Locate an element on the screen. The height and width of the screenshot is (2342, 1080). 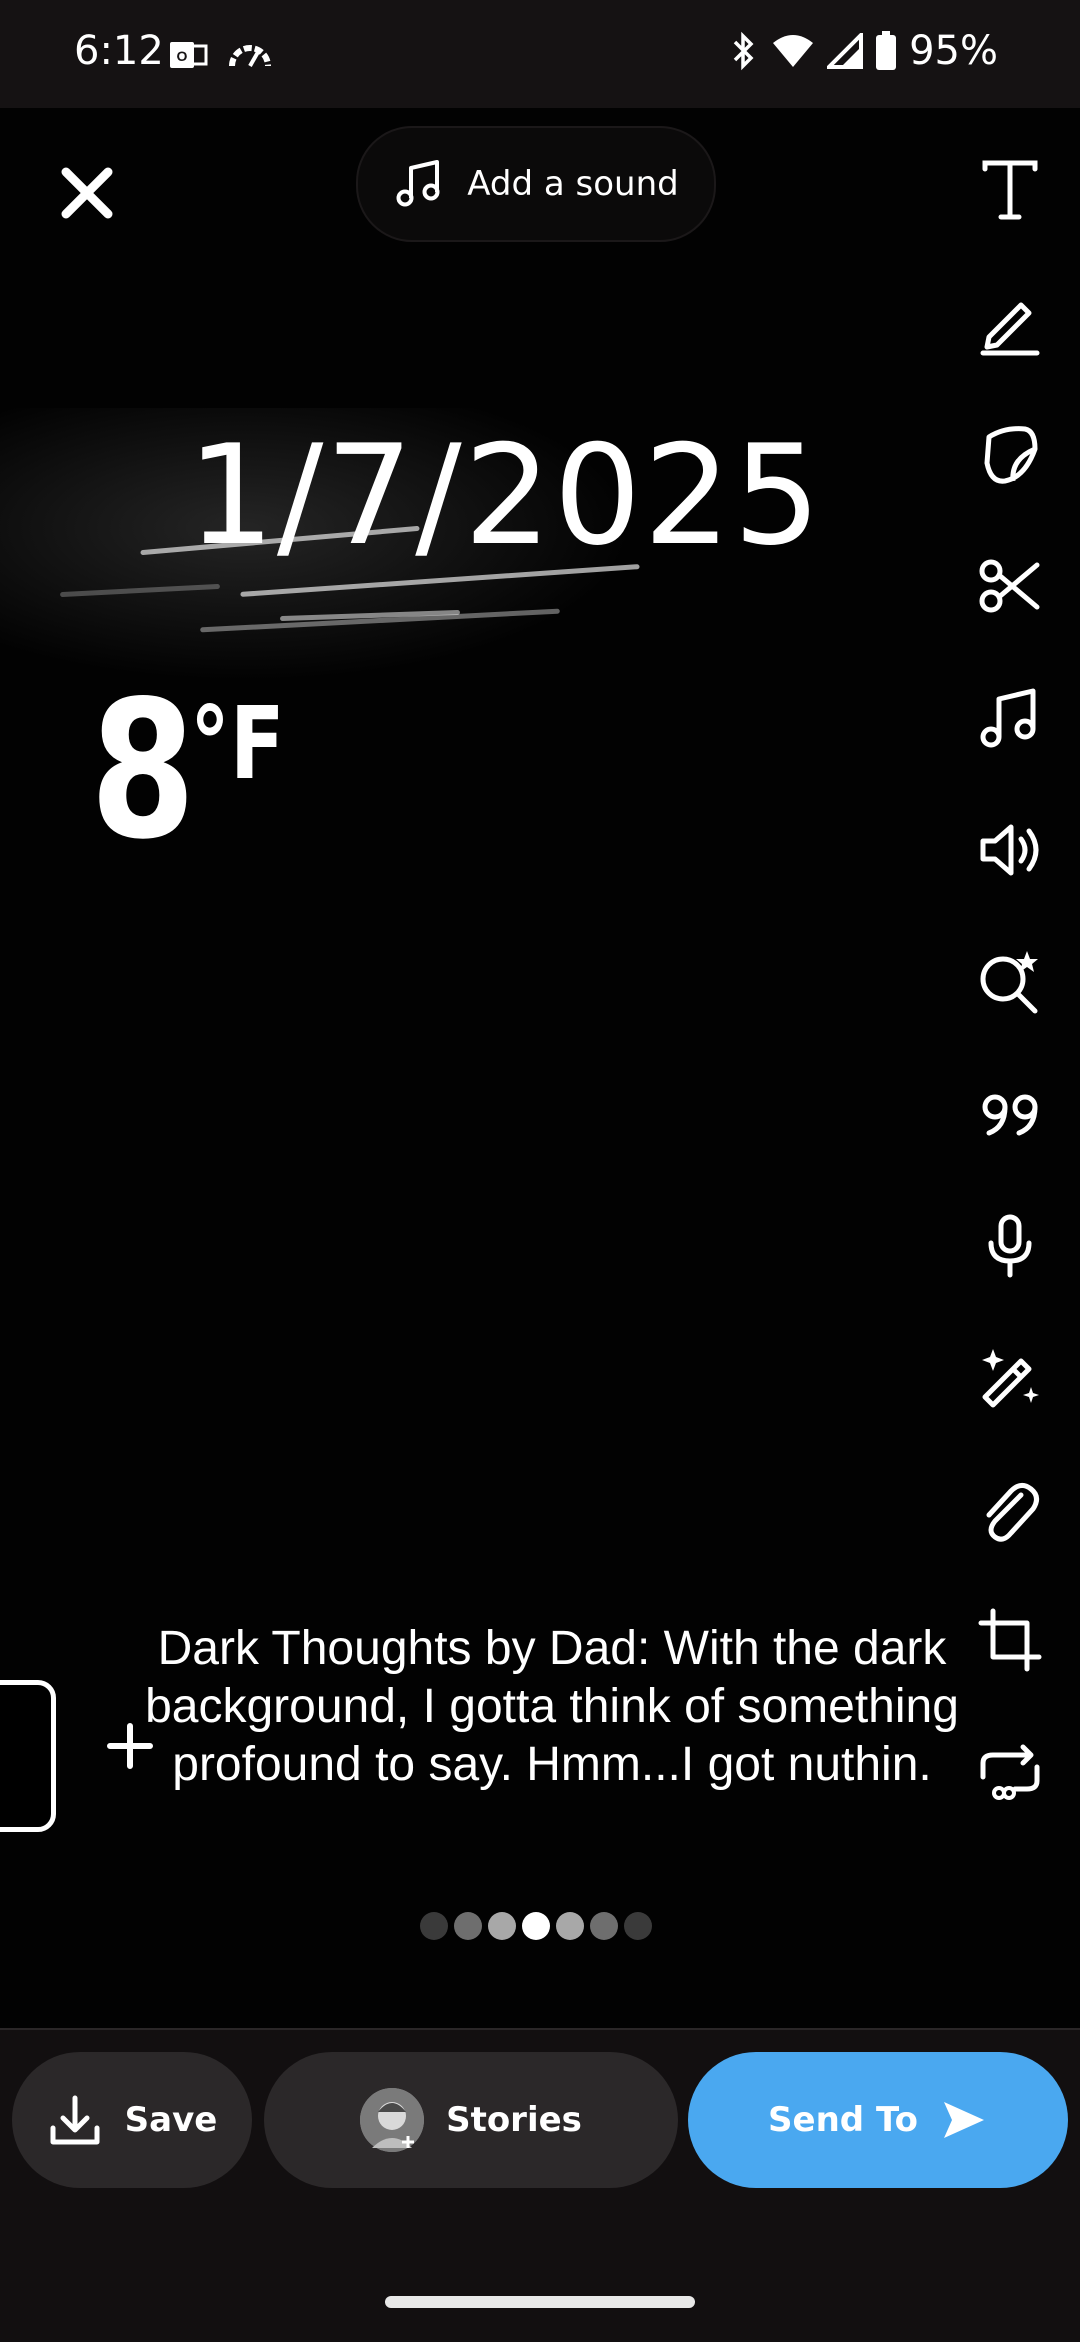
send-to-button: Send To is located at coordinates (878, 2120).